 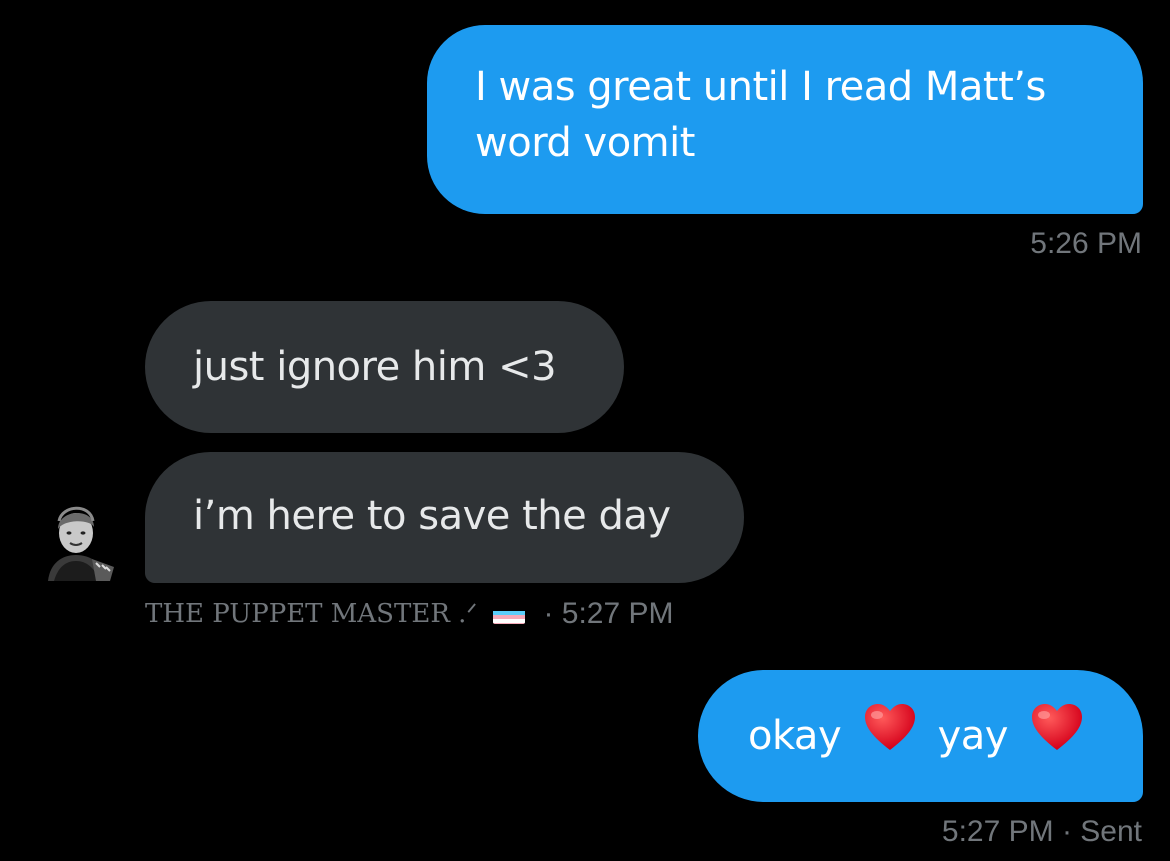 I want to click on received-message-bubble: i’m here to save the day, so click(x=444, y=517).